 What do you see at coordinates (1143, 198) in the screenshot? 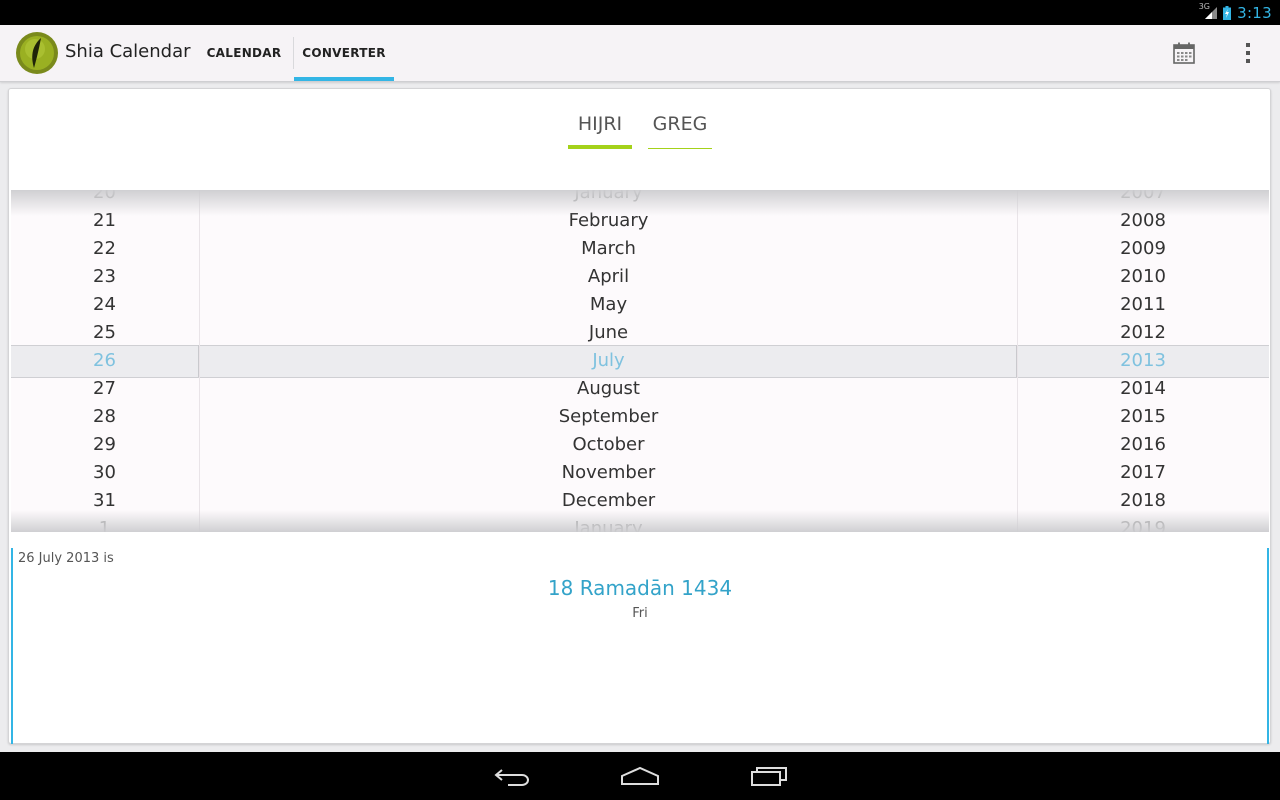
I see `picker-year-option: 2007` at bounding box center [1143, 198].